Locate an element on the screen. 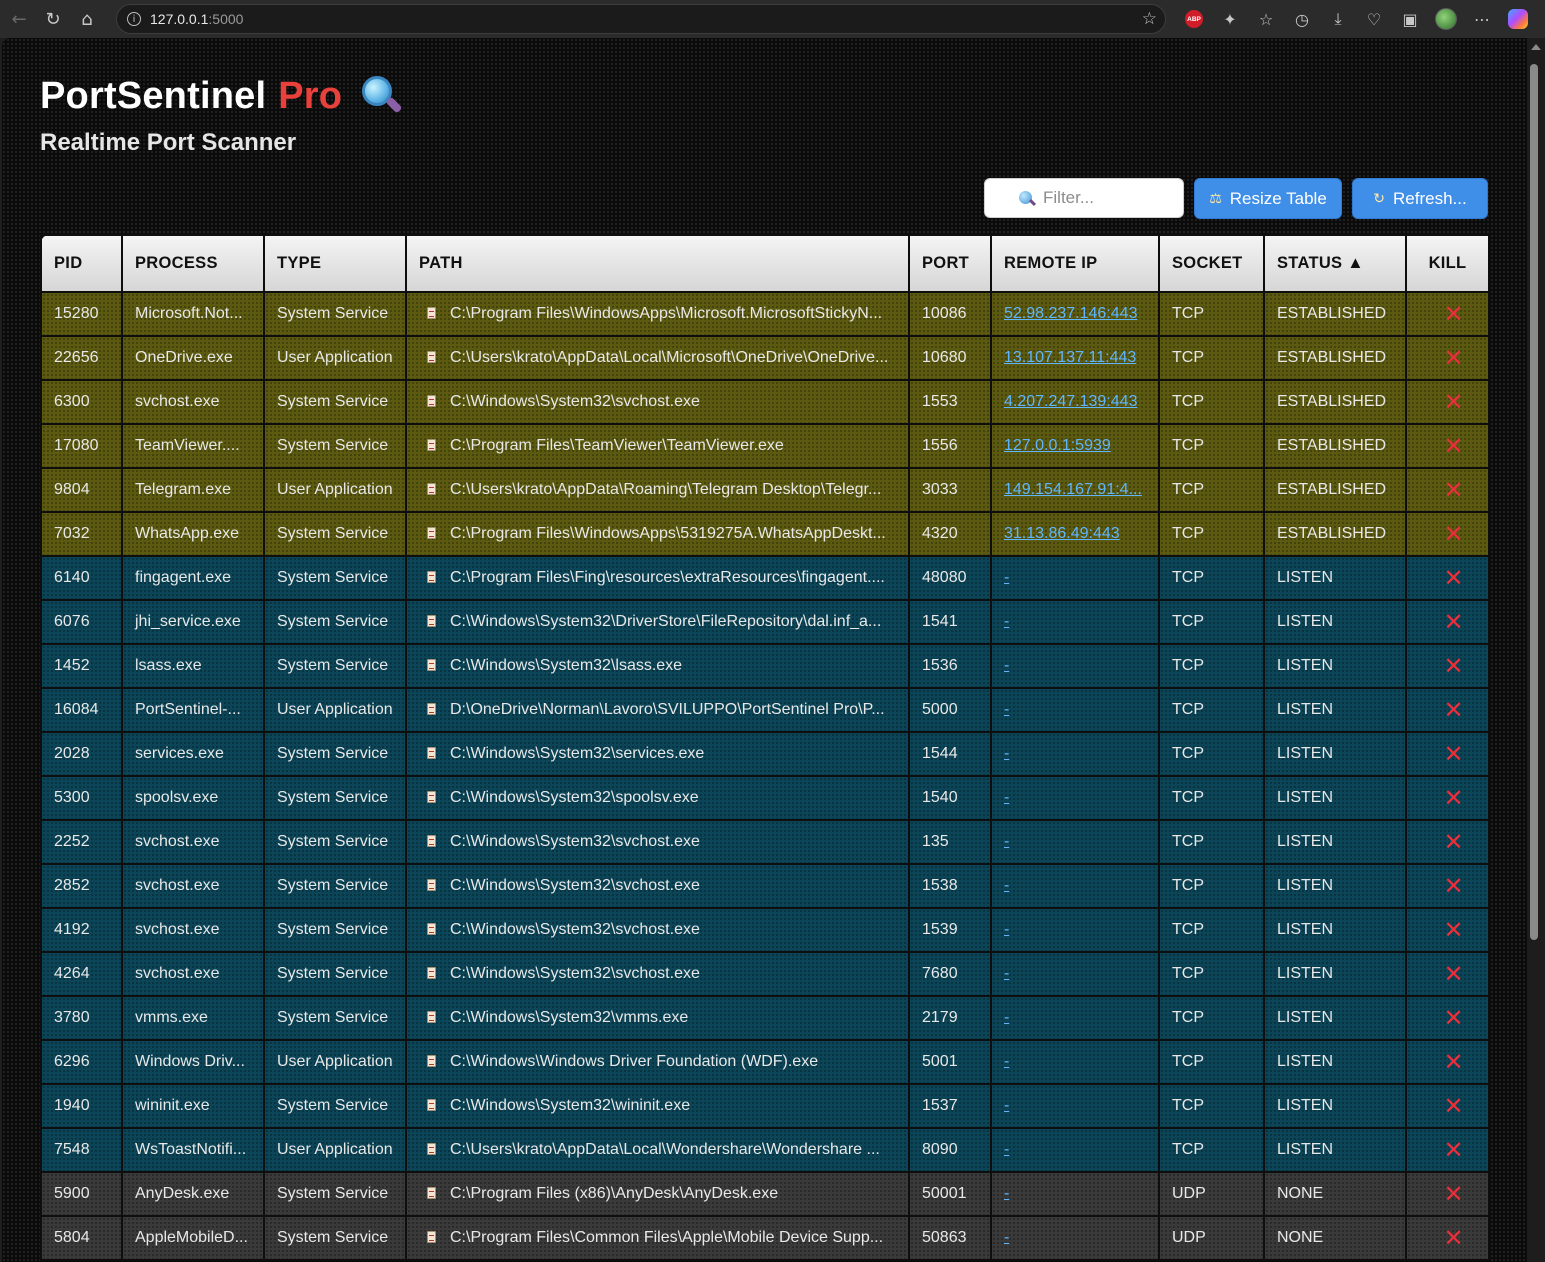  site-info-icon: i is located at coordinates (134, 19).